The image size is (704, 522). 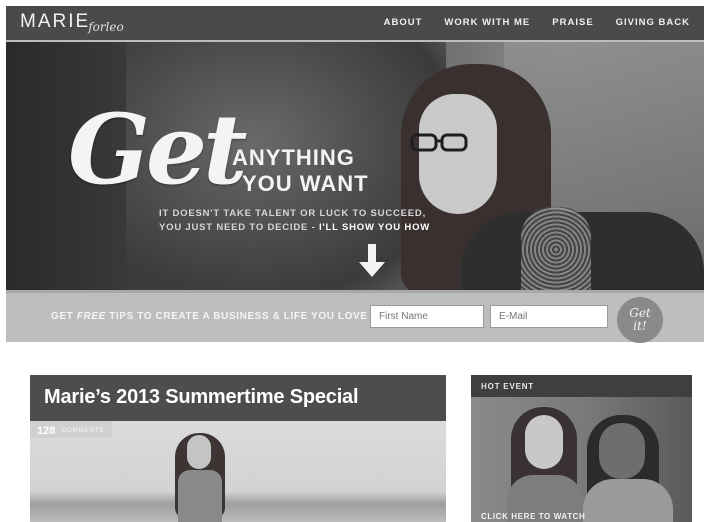 What do you see at coordinates (55, 21) in the screenshot?
I see `logo-main-text: MARIE` at bounding box center [55, 21].